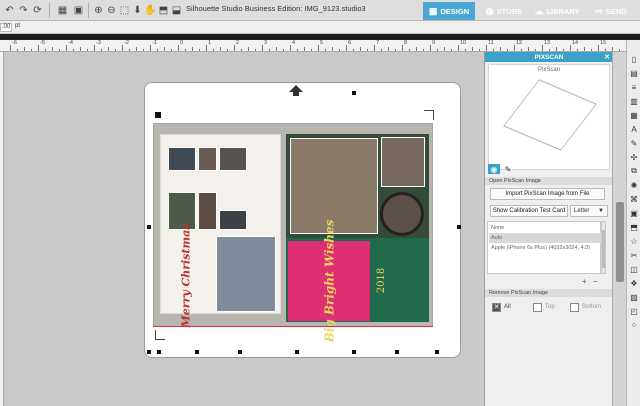  I want to click on year-text: 2018, so click(382, 280).